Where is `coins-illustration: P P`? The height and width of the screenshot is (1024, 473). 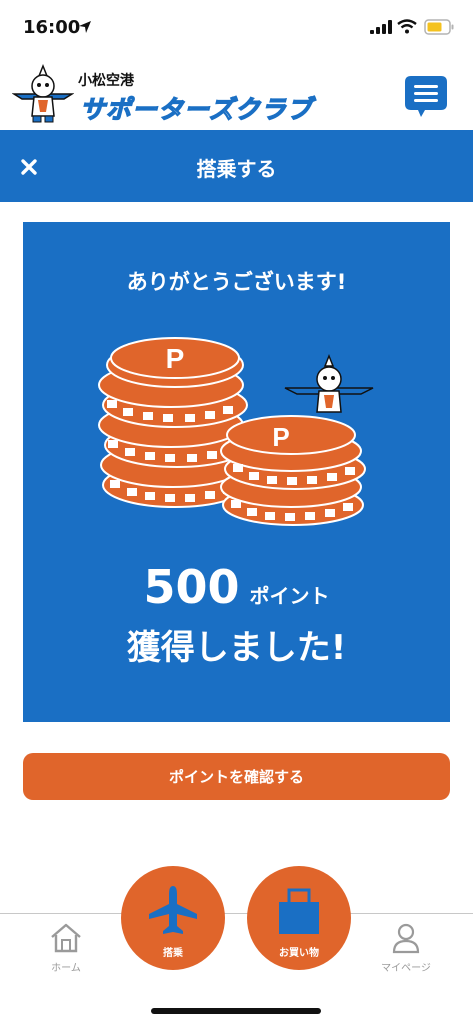 coins-illustration: P P is located at coordinates (236, 431).